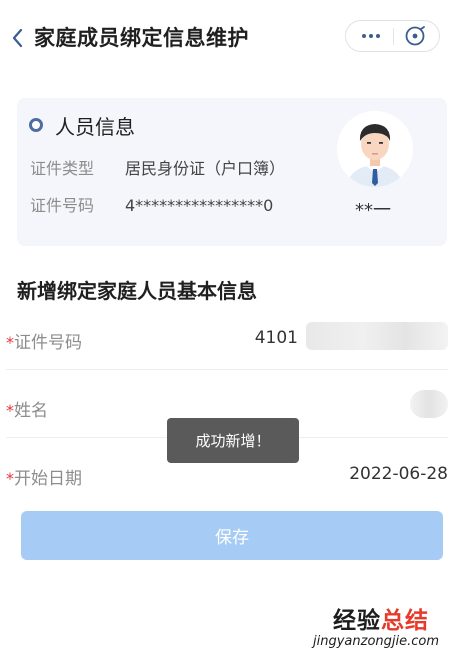  I want to click on more-dots-icon, so click(371, 36).